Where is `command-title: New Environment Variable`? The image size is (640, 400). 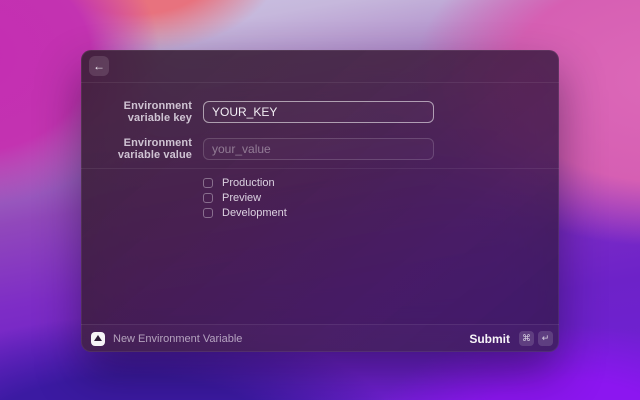
command-title: New Environment Variable is located at coordinates (178, 338).